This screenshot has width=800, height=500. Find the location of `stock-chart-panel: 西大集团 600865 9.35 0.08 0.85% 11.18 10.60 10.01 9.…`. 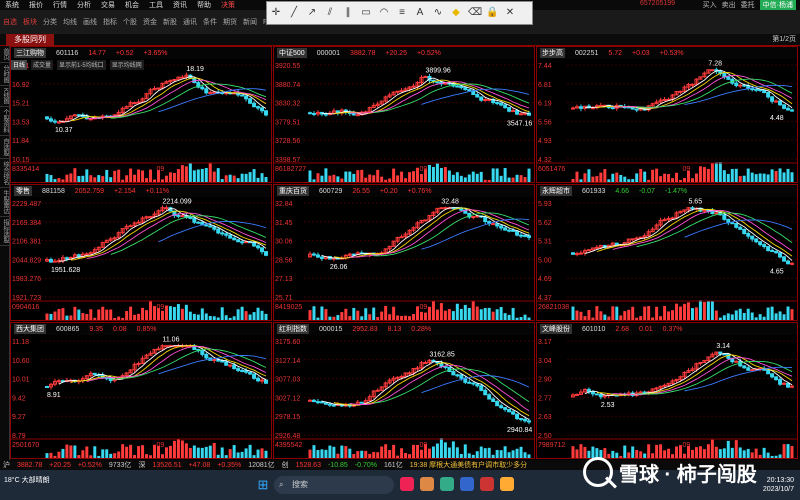

stock-chart-panel: 西大集团 600865 9.35 0.08 0.85% 11.18 10.60 10.01 9.… is located at coordinates (141, 390).